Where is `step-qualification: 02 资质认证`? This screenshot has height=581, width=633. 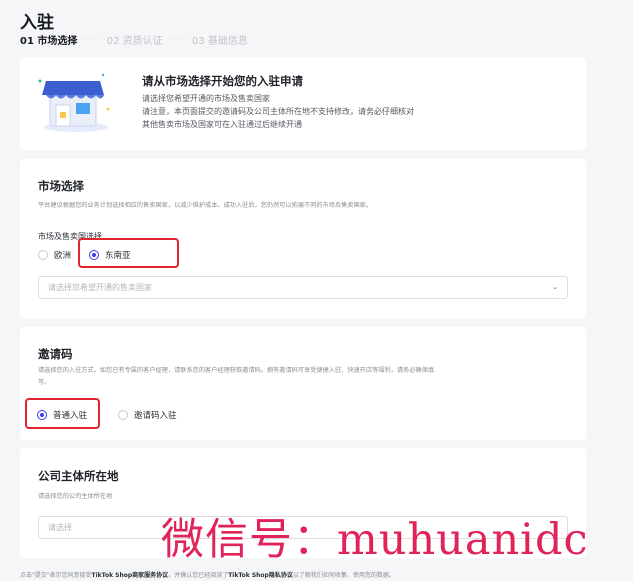
step-qualification: 02 资质认证 is located at coordinates (134, 41).